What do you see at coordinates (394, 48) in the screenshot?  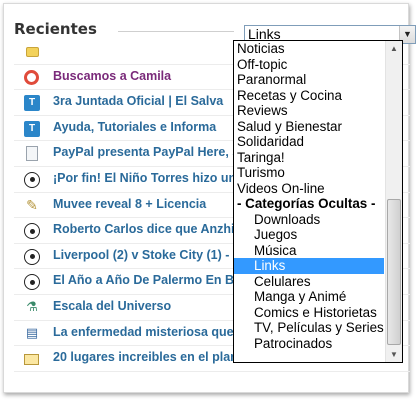 I see `scroll-up-icon: ▲` at bounding box center [394, 48].